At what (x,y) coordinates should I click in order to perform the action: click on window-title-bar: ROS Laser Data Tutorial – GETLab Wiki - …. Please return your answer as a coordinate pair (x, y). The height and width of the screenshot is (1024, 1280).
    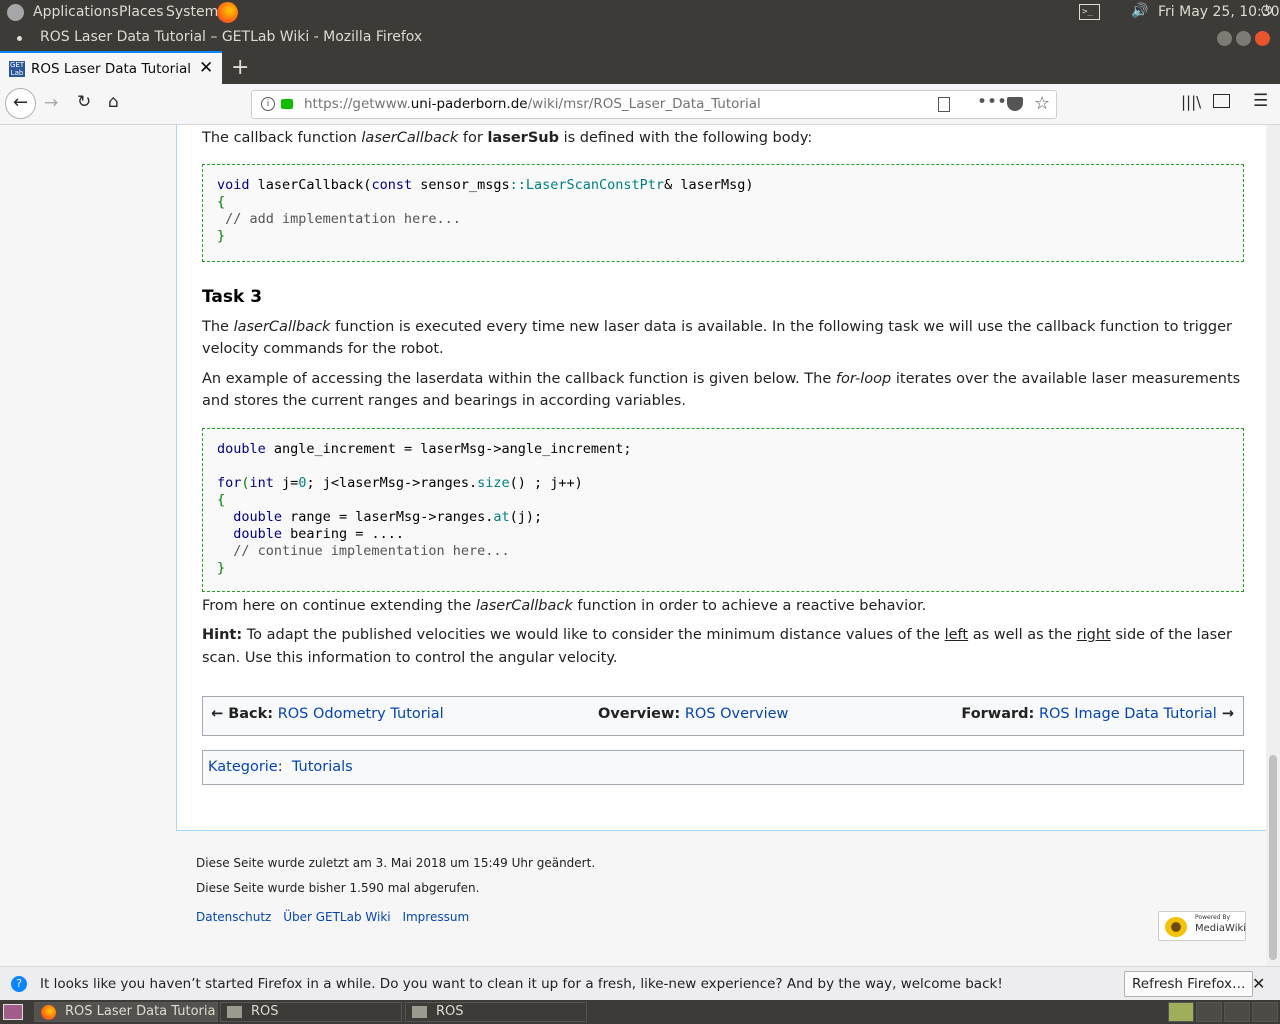
    Looking at the image, I should click on (640, 38).